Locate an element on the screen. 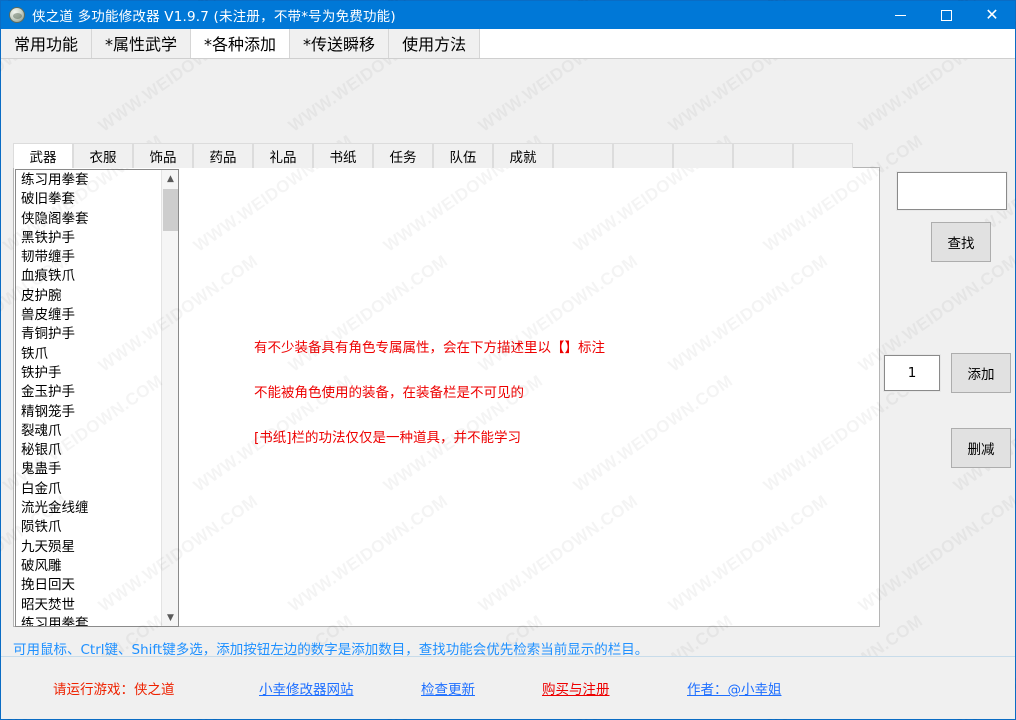 The width and height of the screenshot is (1016, 720). list-item: 破风雕 is located at coordinates (88, 566).